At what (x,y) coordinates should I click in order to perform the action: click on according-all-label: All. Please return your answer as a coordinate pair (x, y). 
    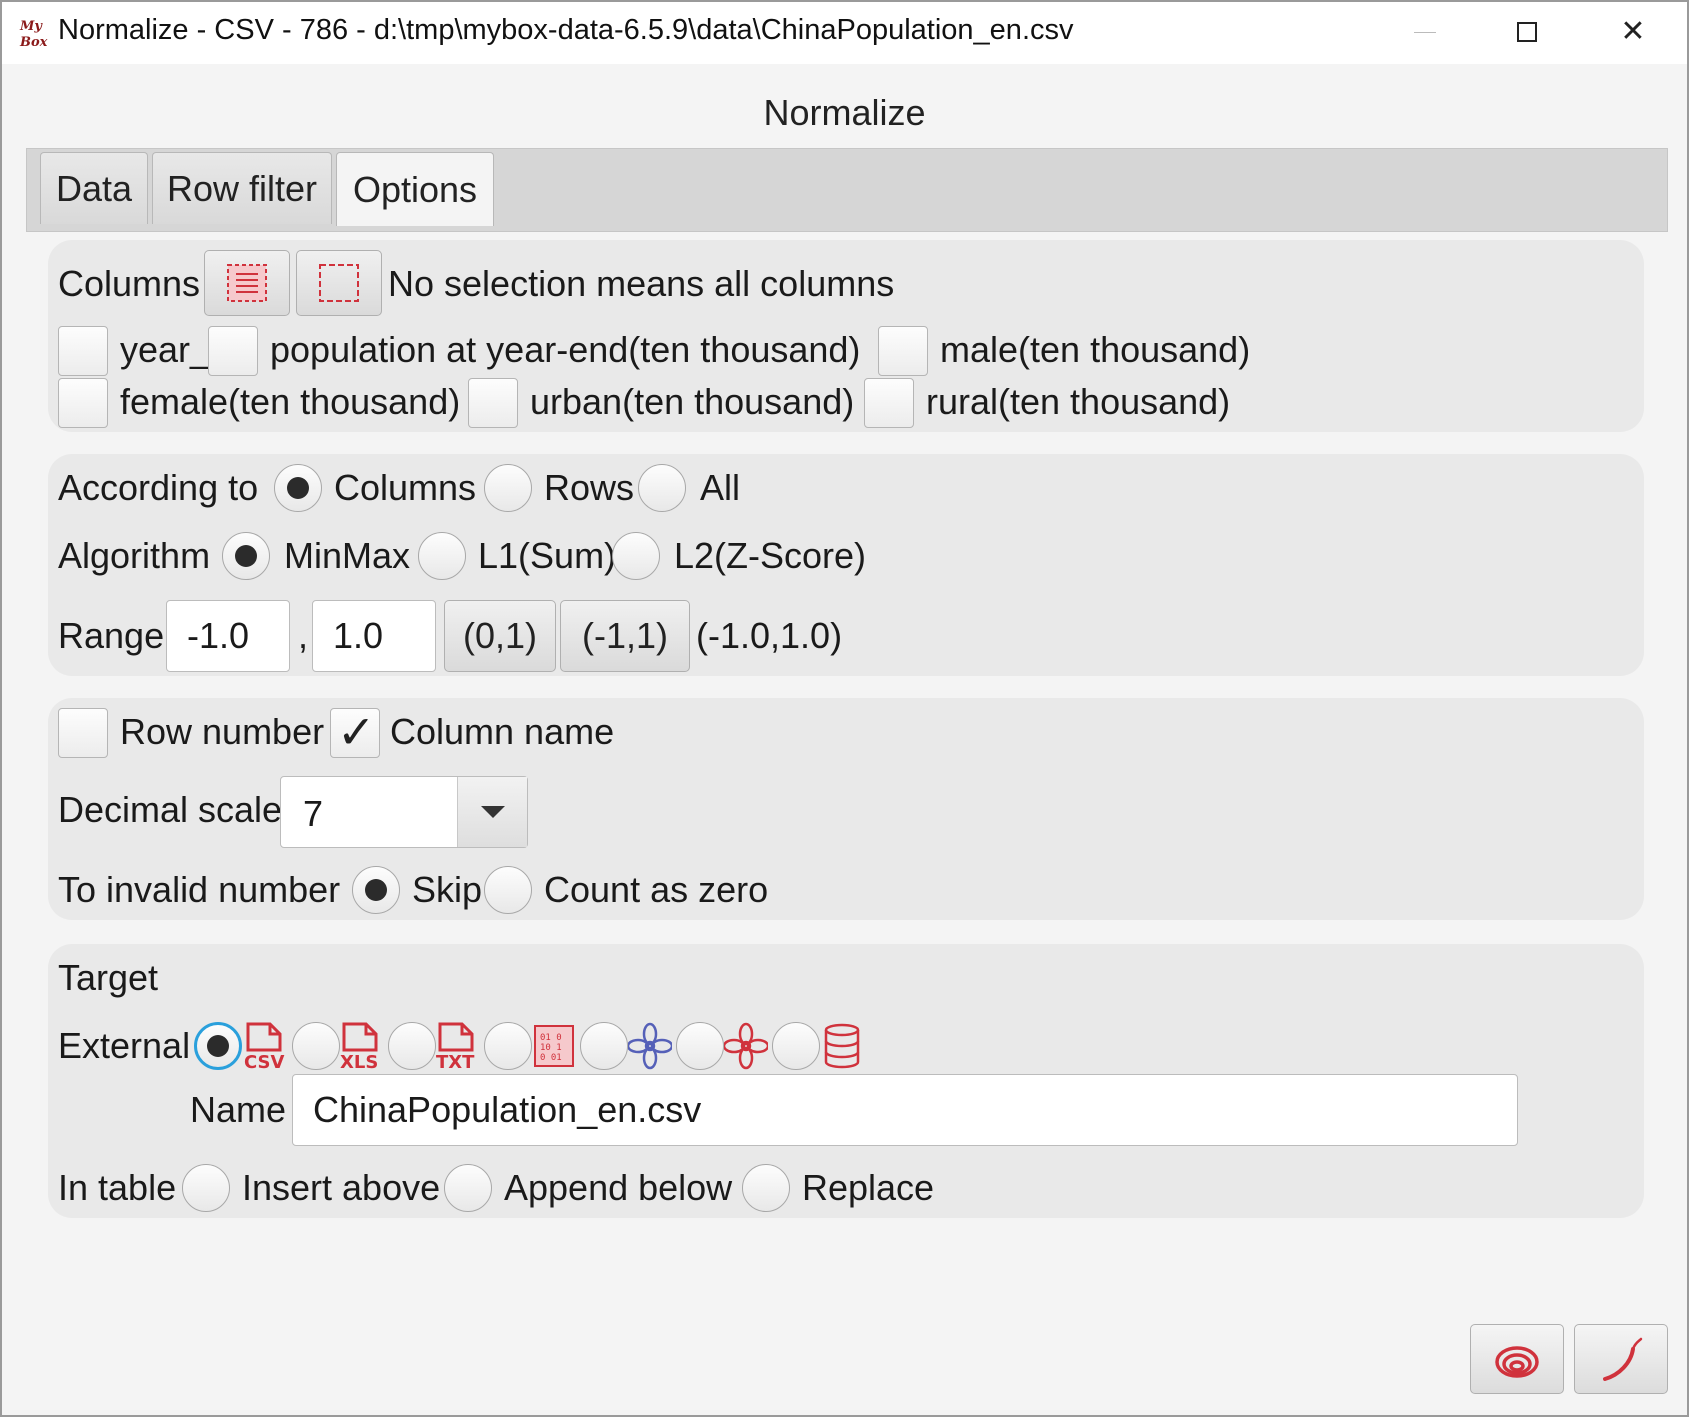
    Looking at the image, I should click on (720, 487).